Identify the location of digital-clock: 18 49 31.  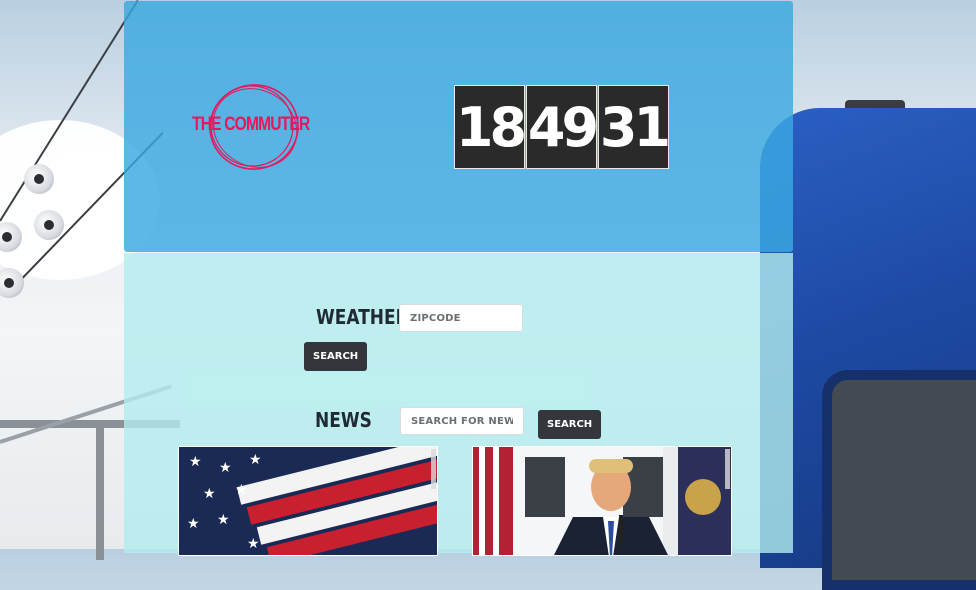
(562, 127).